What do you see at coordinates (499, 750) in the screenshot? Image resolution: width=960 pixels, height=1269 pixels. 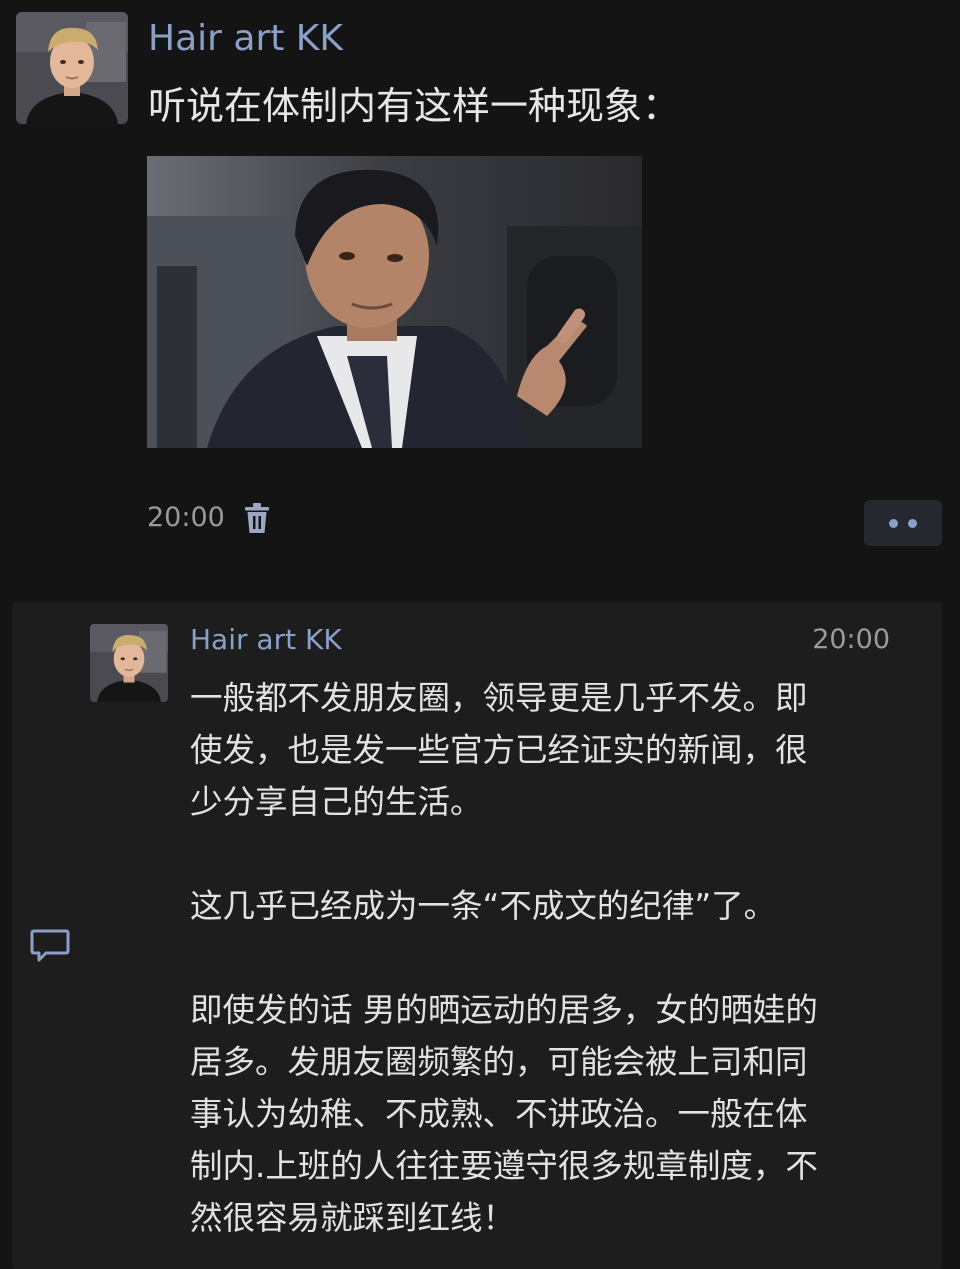 I see `comment-line: 使发，也是发一些官方已经证实的新闻，很` at bounding box center [499, 750].